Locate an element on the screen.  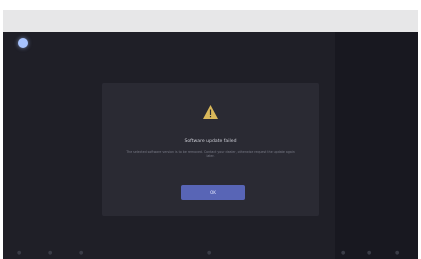
taskbar-icon-4: ● is located at coordinates (209, 253).